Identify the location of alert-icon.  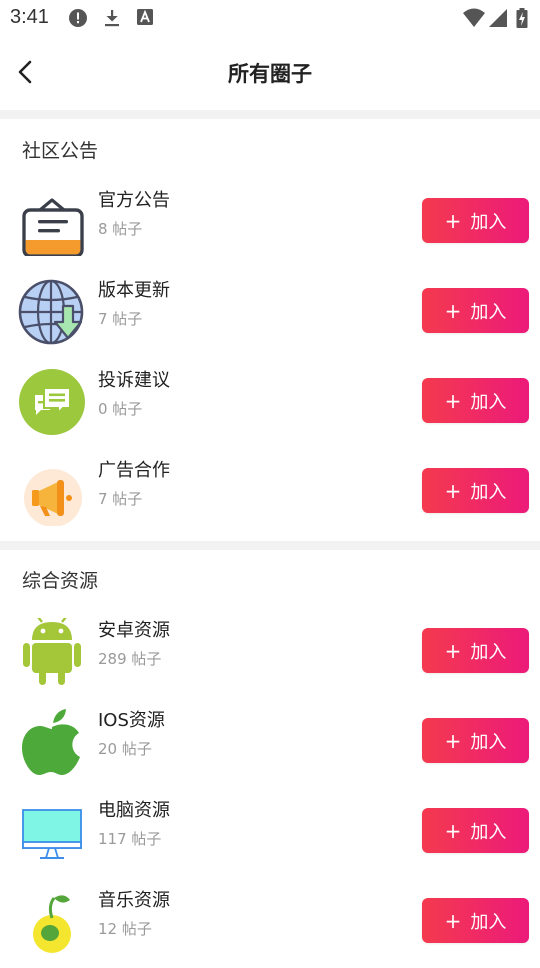
(78, 18).